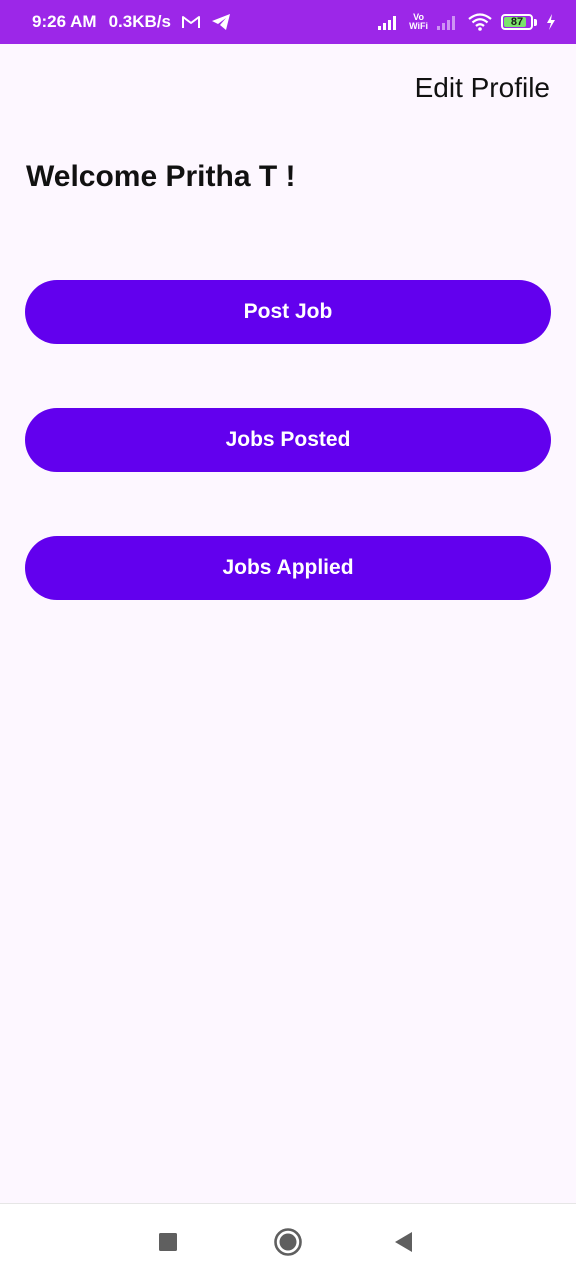 This screenshot has height=1280, width=576. I want to click on signal-weak-icon, so click(448, 22).